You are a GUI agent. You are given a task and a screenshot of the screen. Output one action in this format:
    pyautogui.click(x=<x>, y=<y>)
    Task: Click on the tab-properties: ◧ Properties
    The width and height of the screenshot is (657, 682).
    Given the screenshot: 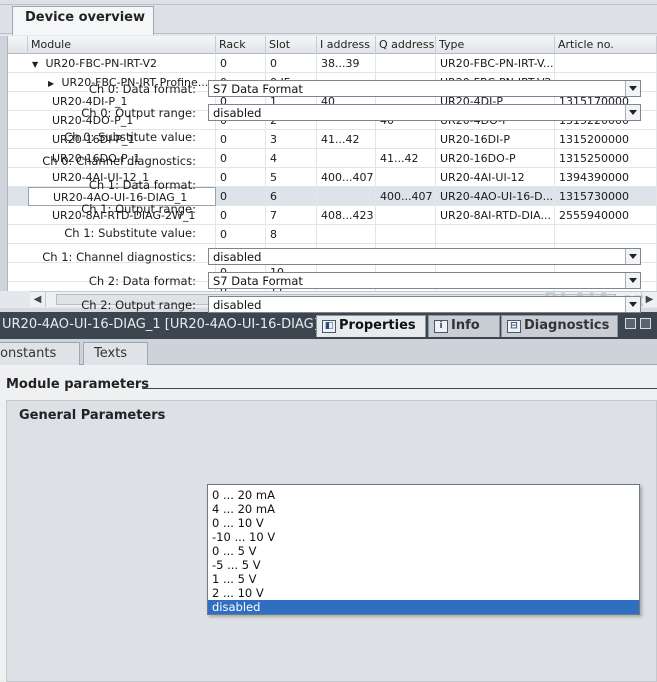 What is the action you would take?
    pyautogui.click(x=371, y=326)
    